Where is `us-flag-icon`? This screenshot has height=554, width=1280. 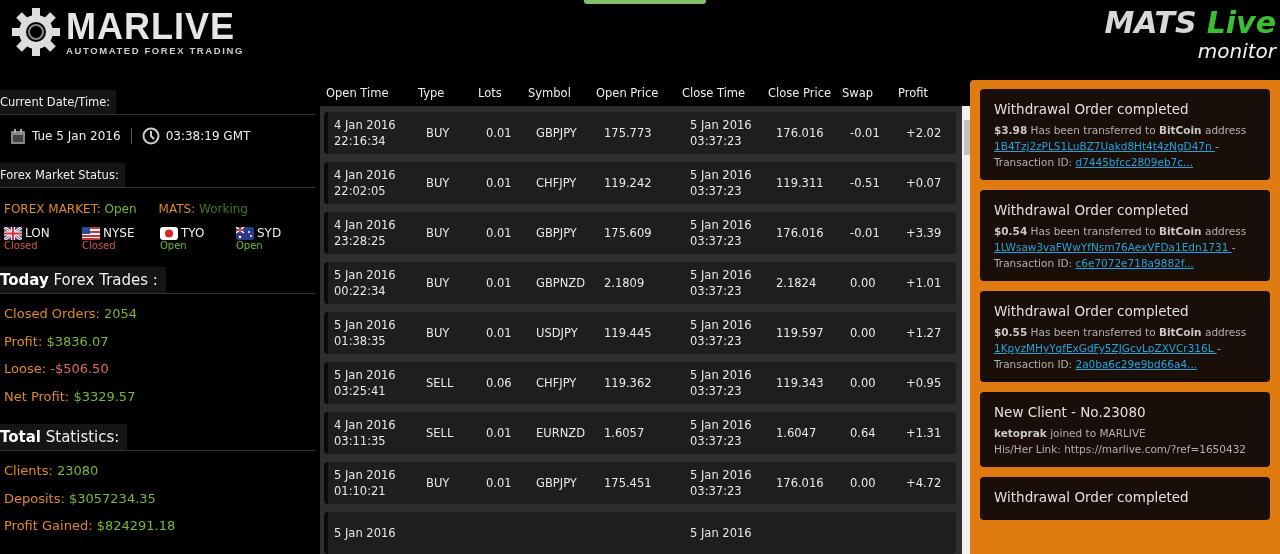 us-flag-icon is located at coordinates (91, 233).